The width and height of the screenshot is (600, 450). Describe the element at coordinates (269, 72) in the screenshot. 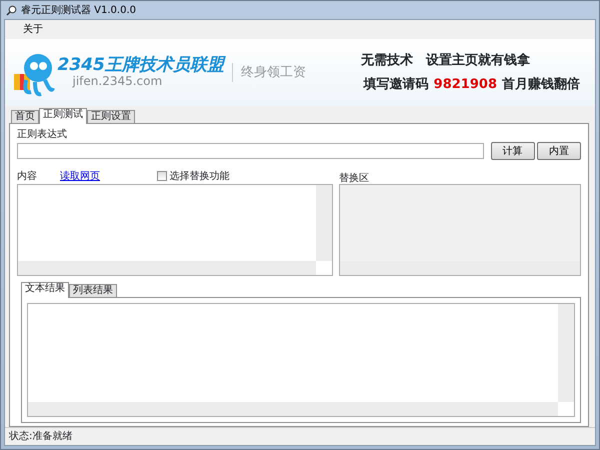

I see `slogan: 终身领工资` at that location.